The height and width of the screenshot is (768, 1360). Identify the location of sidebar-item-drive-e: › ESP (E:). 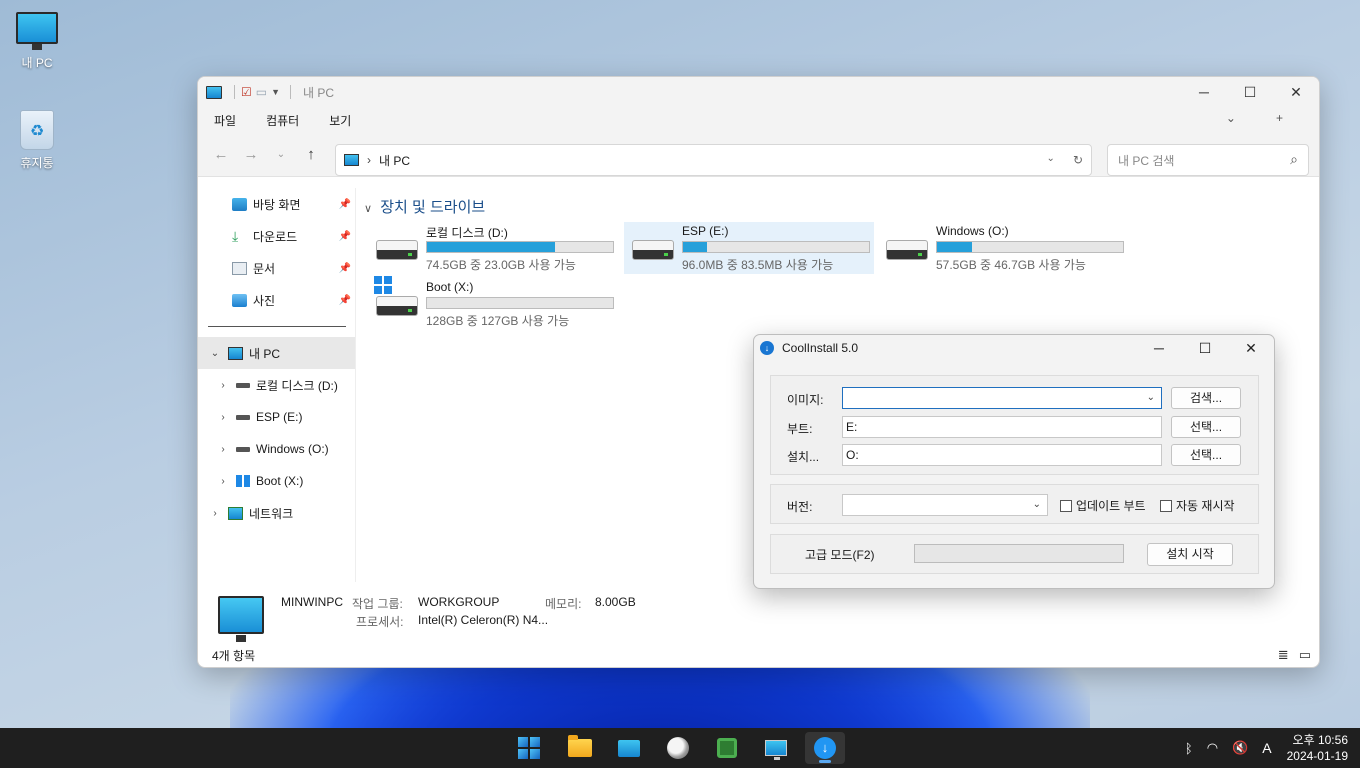
(276, 417).